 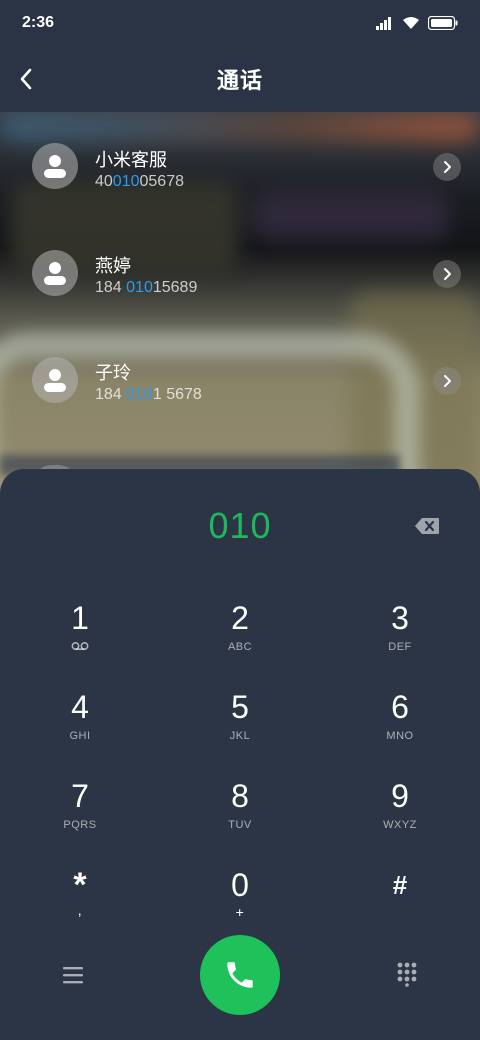 I want to click on key-0: 0 +, so click(x=240, y=900).